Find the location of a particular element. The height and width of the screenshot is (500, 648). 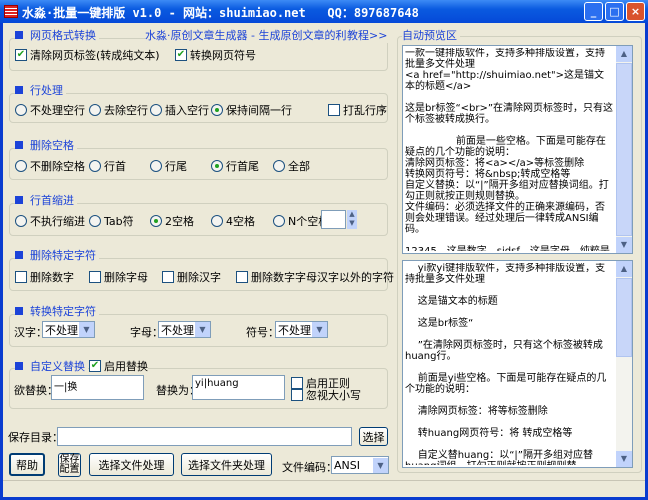

remove-other-chars-checkbox: 删除数字字母汉字以外的字符 is located at coordinates (315, 277).